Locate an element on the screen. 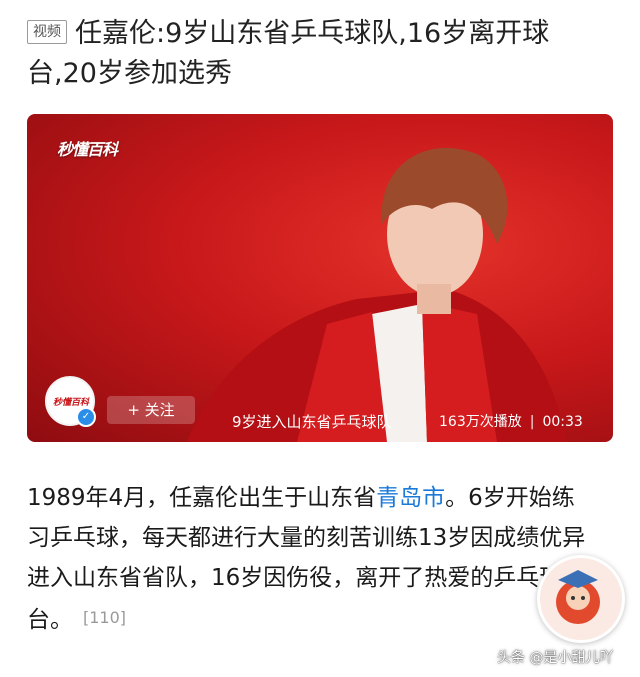 The image size is (640, 677). channel-avatar: 秒懂百科 ✓ is located at coordinates (70, 401).